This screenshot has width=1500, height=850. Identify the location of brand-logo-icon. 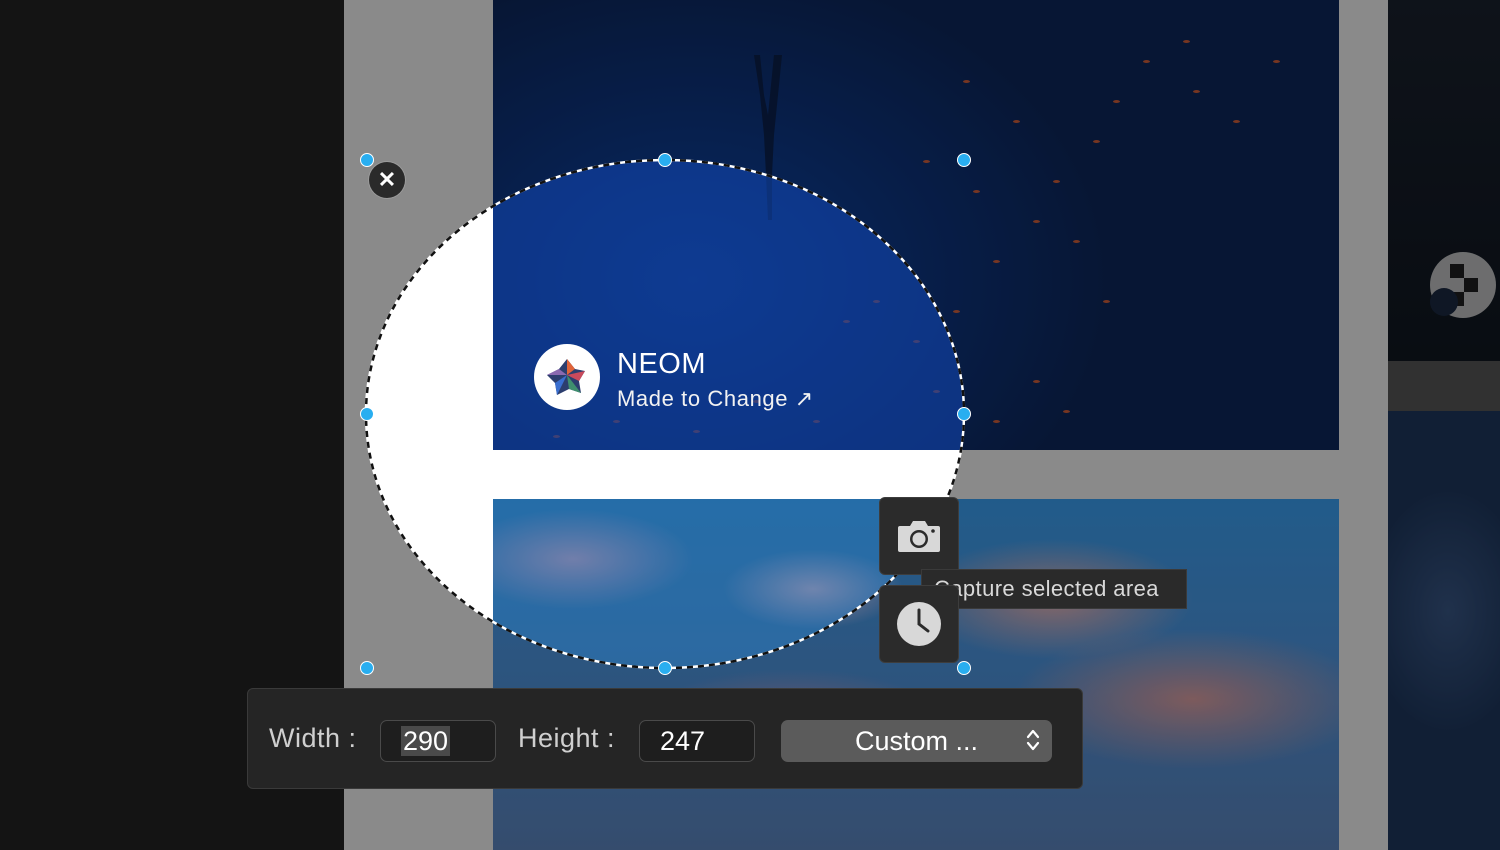
(567, 377).